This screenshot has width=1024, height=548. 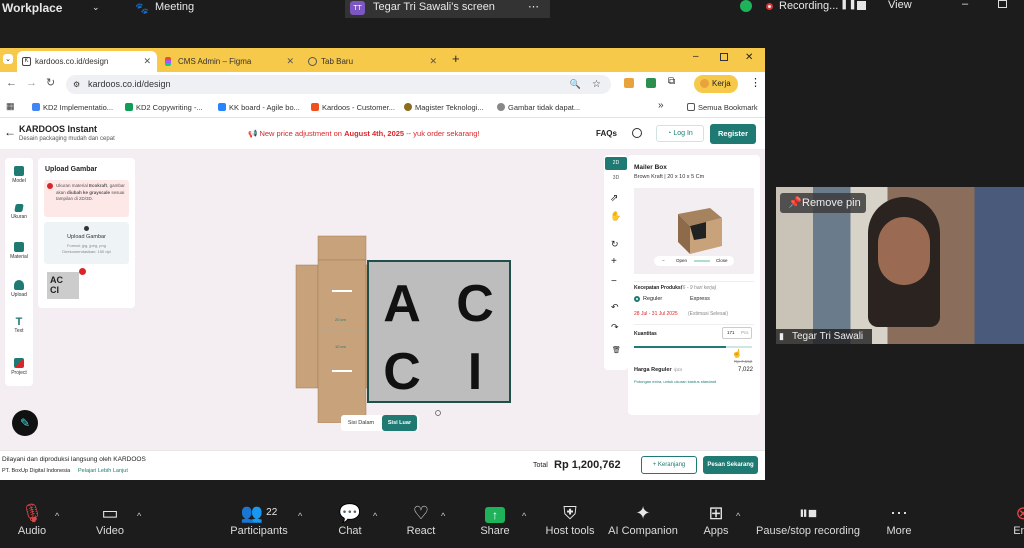 I want to click on view-label: View, so click(x=900, y=5).